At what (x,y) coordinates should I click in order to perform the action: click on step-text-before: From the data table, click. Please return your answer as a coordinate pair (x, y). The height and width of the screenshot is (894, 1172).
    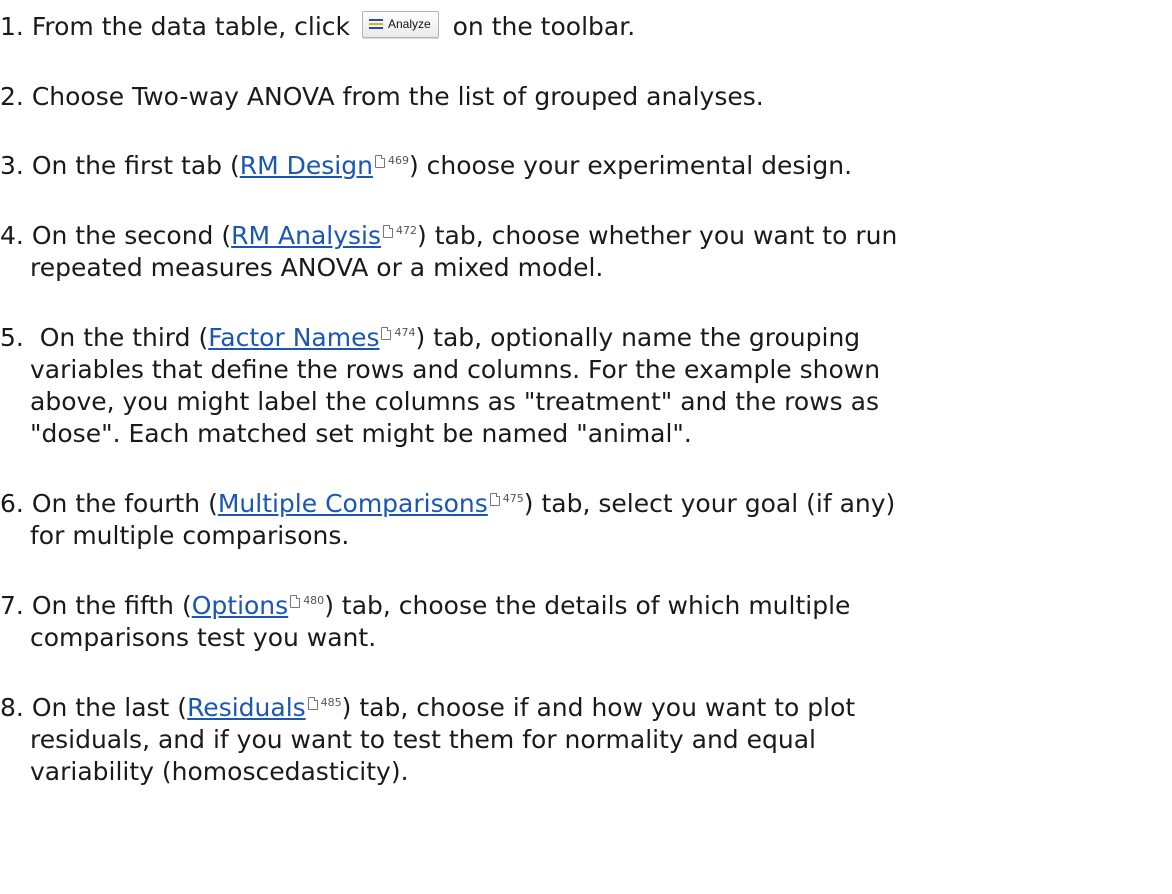
    Looking at the image, I should click on (191, 26).